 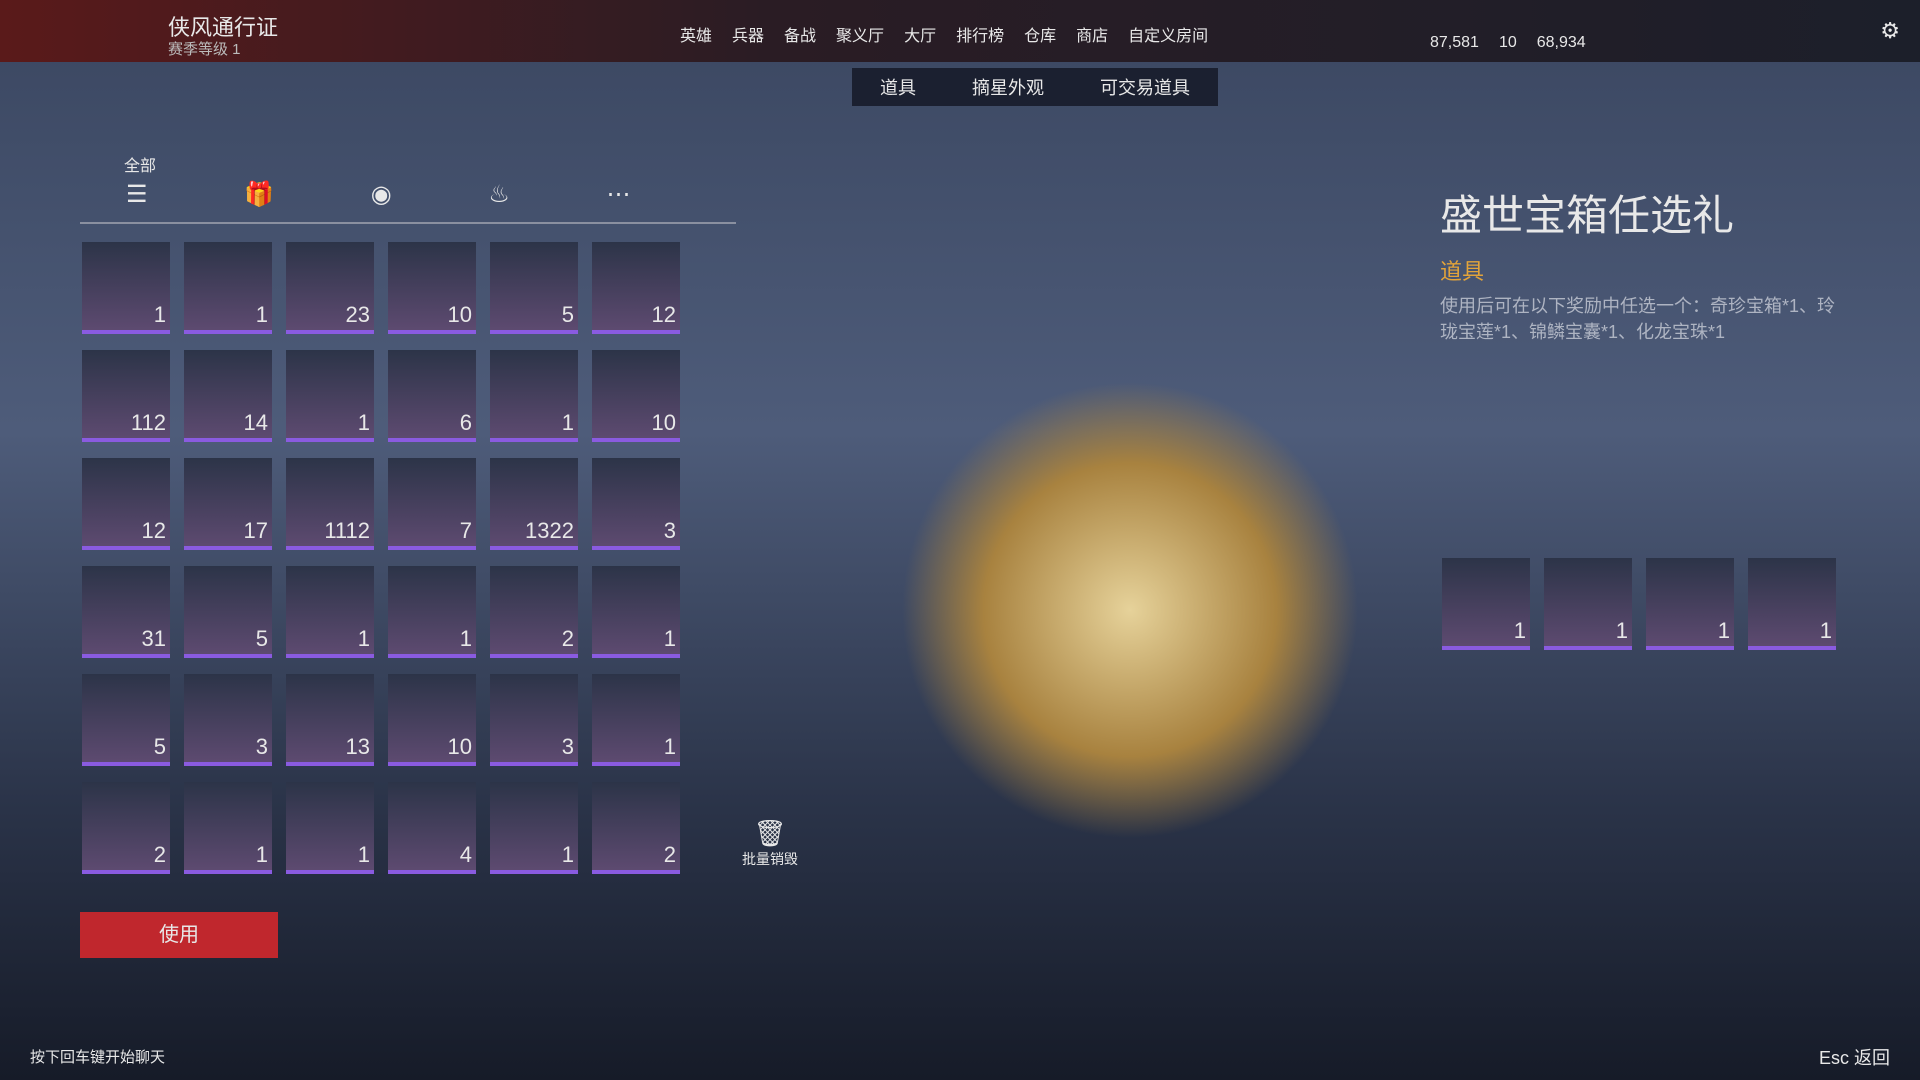 I want to click on nav-item: 商店, so click(x=1092, y=34).